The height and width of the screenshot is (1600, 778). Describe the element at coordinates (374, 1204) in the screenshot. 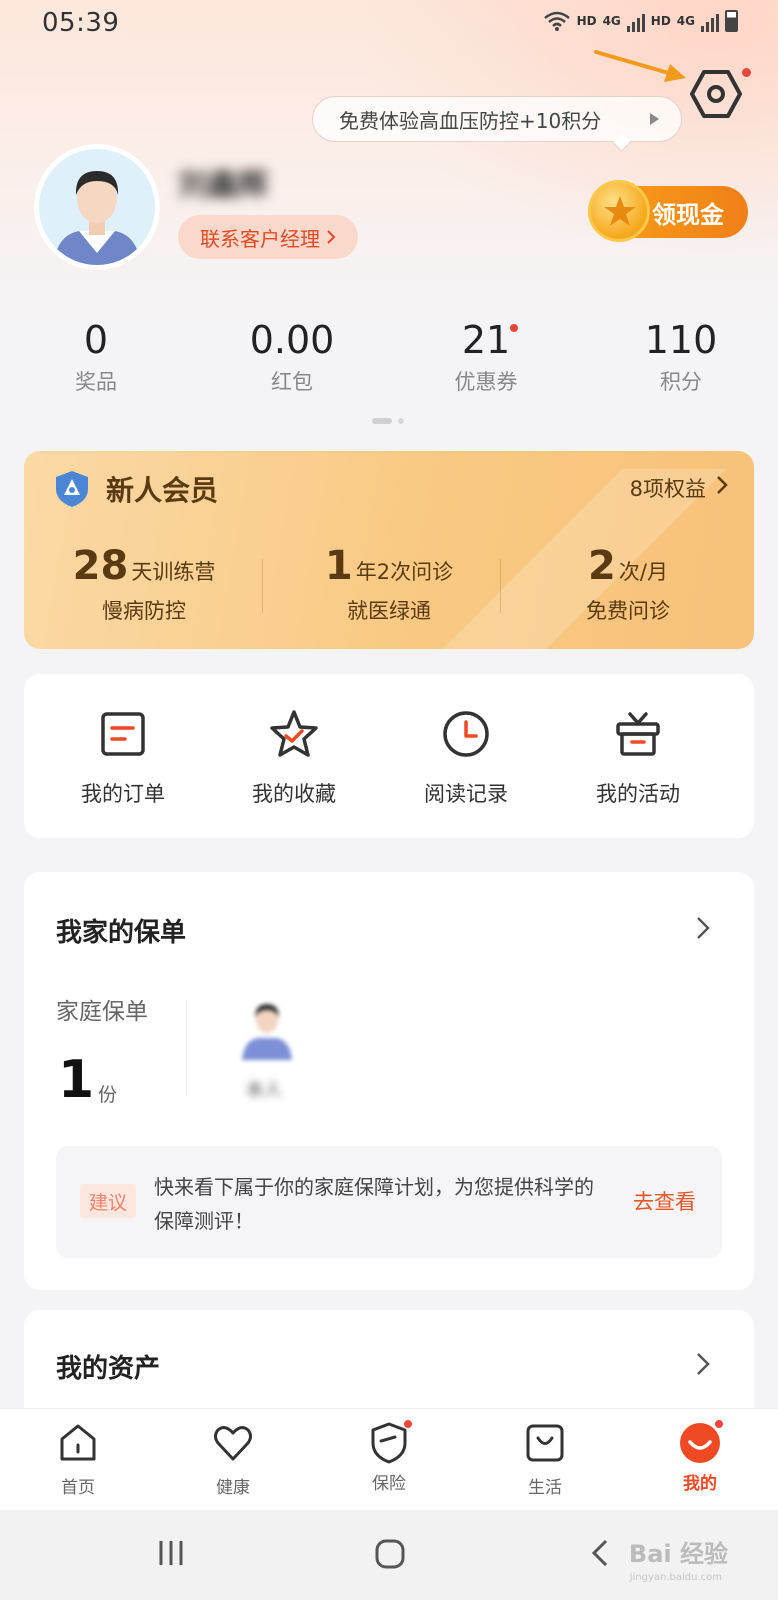

I see `suggestion-text: 快来看下属于你的家庭保障计划，为您提供科学的保障测评！` at that location.